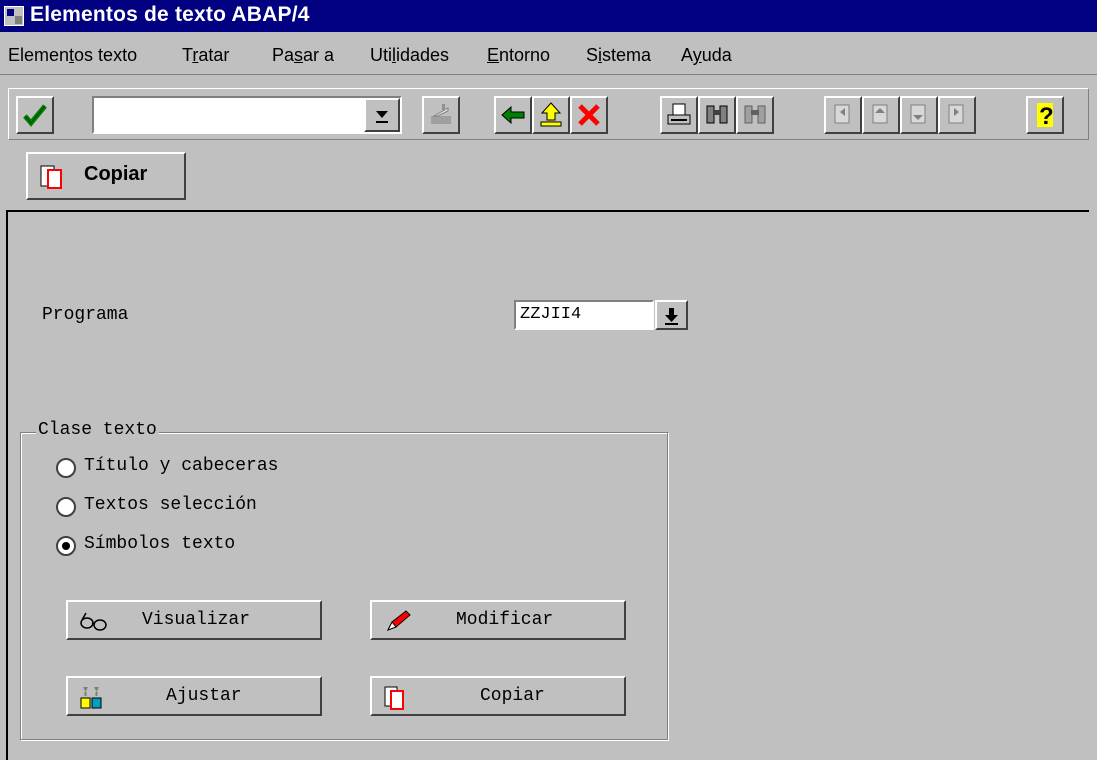 The image size is (1097, 760). I want to click on sap-app-icon, so click(14, 16).